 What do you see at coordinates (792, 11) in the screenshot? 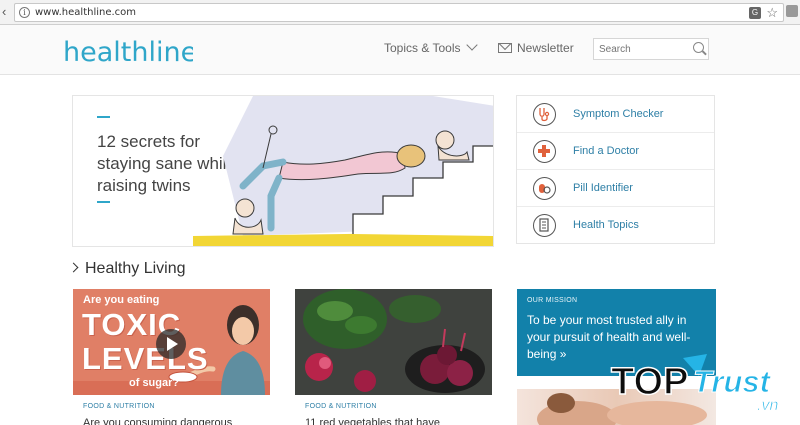
I see `extension-icon` at bounding box center [792, 11].